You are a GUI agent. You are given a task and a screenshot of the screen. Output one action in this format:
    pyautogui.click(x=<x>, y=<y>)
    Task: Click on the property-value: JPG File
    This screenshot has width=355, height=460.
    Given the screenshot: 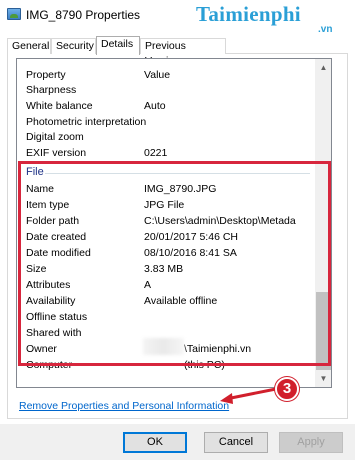 What is the action you would take?
    pyautogui.click(x=164, y=205)
    